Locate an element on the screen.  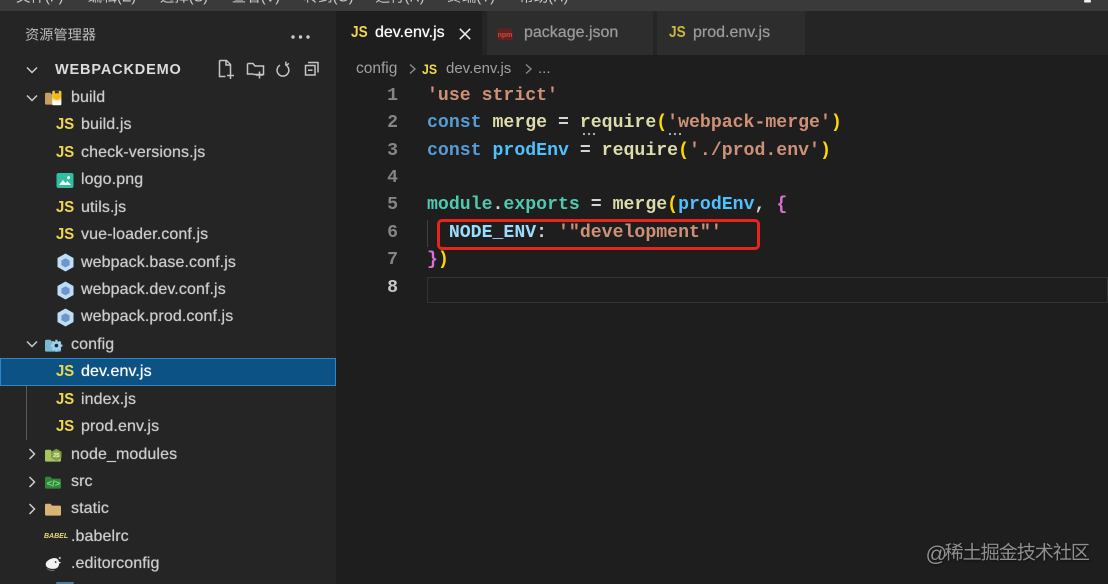
svg-text: (V) is located at coordinates (270, 3).